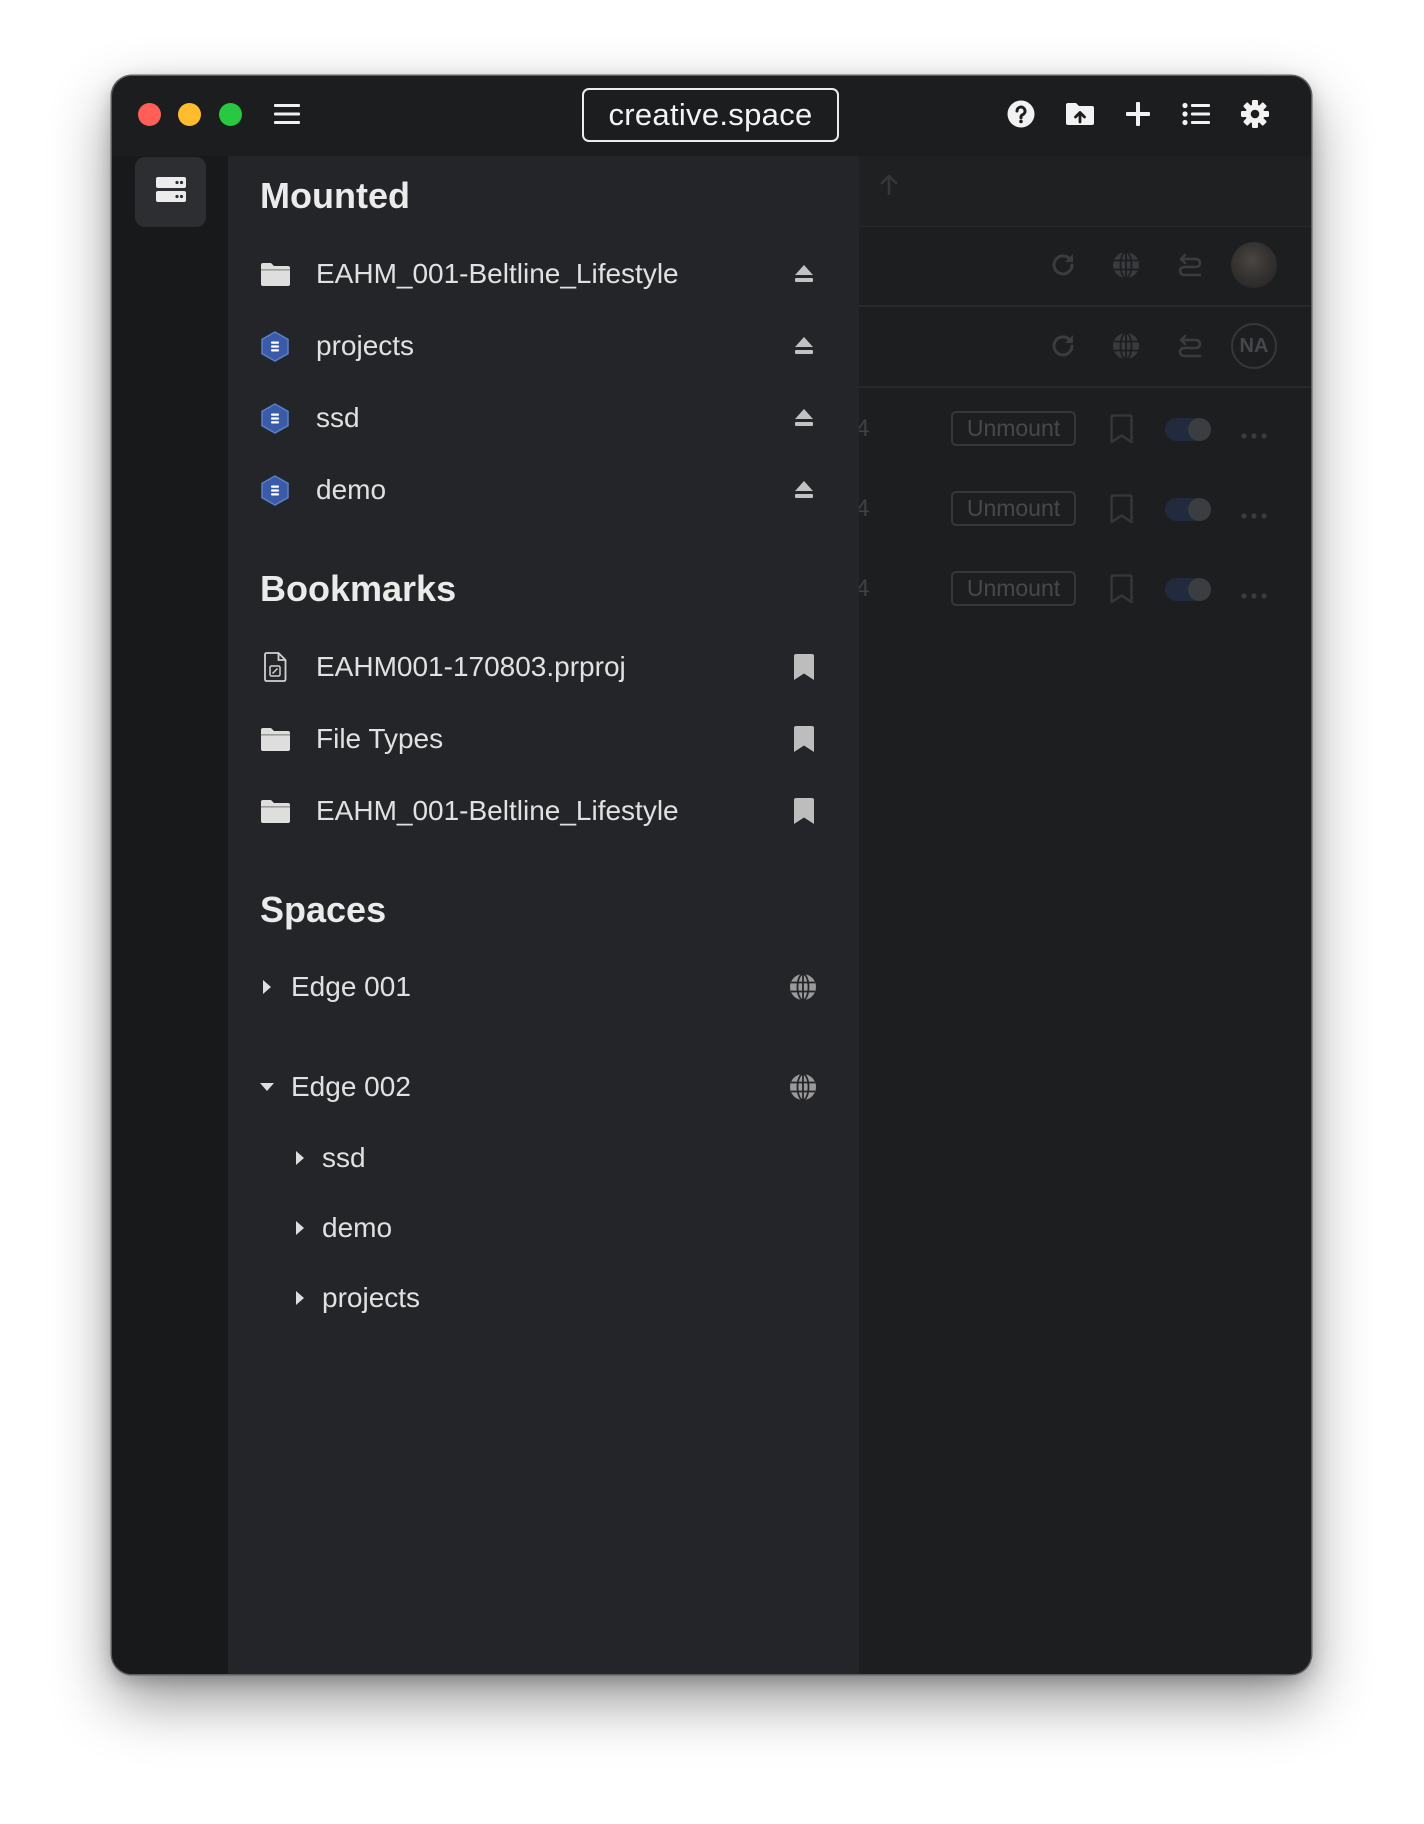  Describe the element at coordinates (371, 1297) in the screenshot. I see `space-child-label: projects` at that location.